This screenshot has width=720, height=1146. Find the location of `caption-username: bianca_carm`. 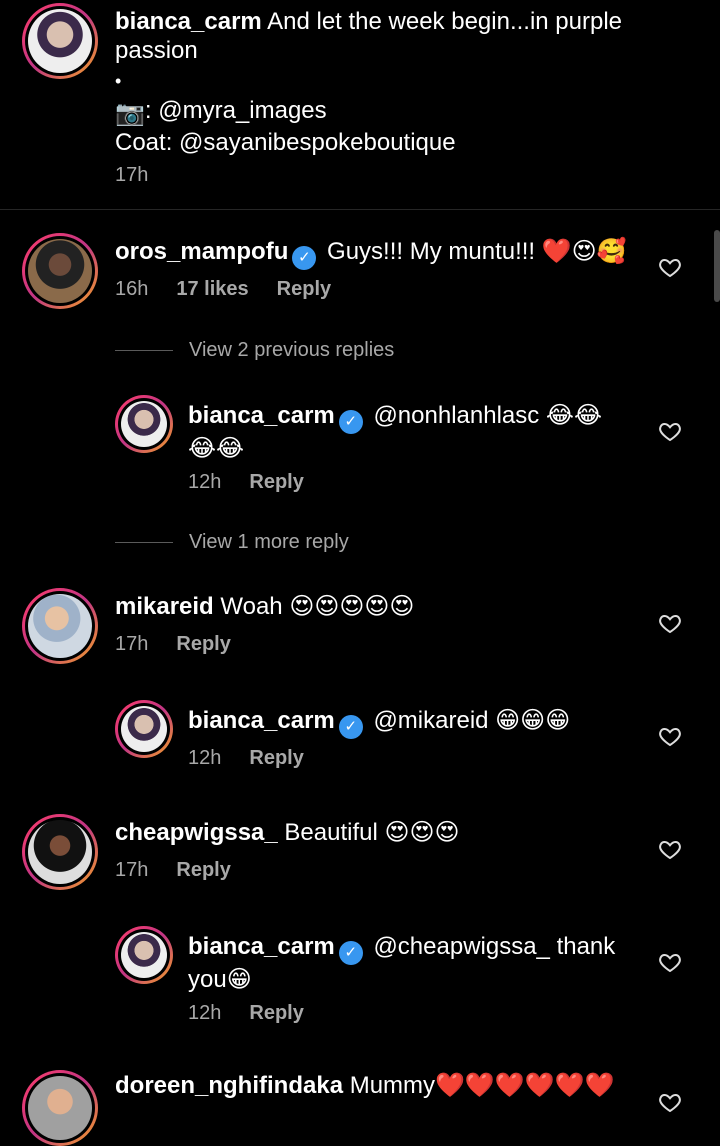

caption-username: bianca_carm is located at coordinates (188, 21).